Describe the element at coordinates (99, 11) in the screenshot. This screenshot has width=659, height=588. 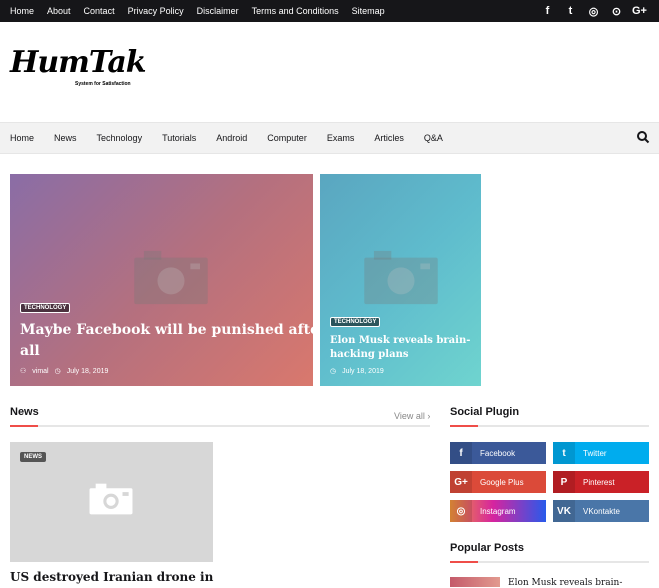
I see `top-link-contact: Contact` at that location.